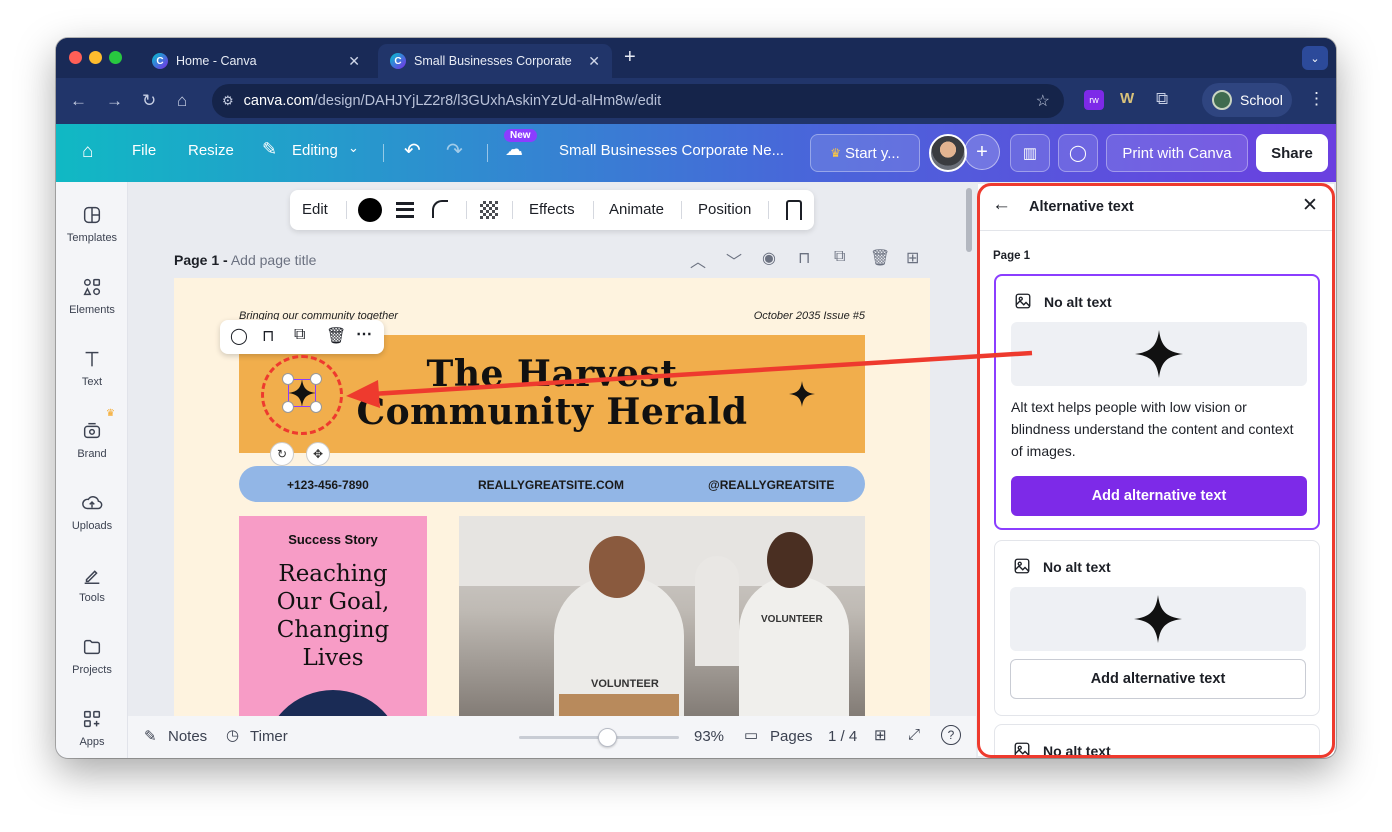 The width and height of the screenshot is (1392, 832). I want to click on bookmark-star-icon: ☆, so click(1043, 101).